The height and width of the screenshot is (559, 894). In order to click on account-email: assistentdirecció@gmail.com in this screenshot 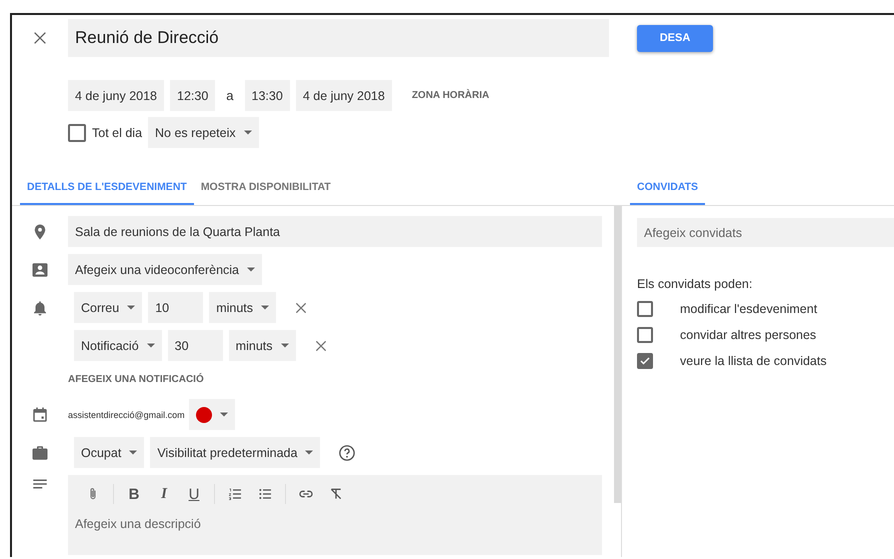, I will do `click(126, 415)`.